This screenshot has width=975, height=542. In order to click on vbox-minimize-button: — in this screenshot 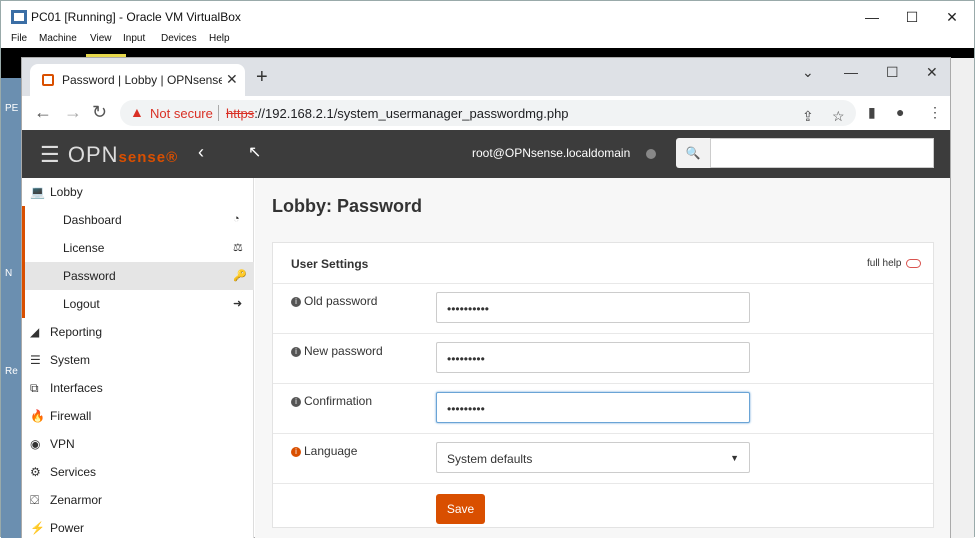, I will do `click(872, 17)`.